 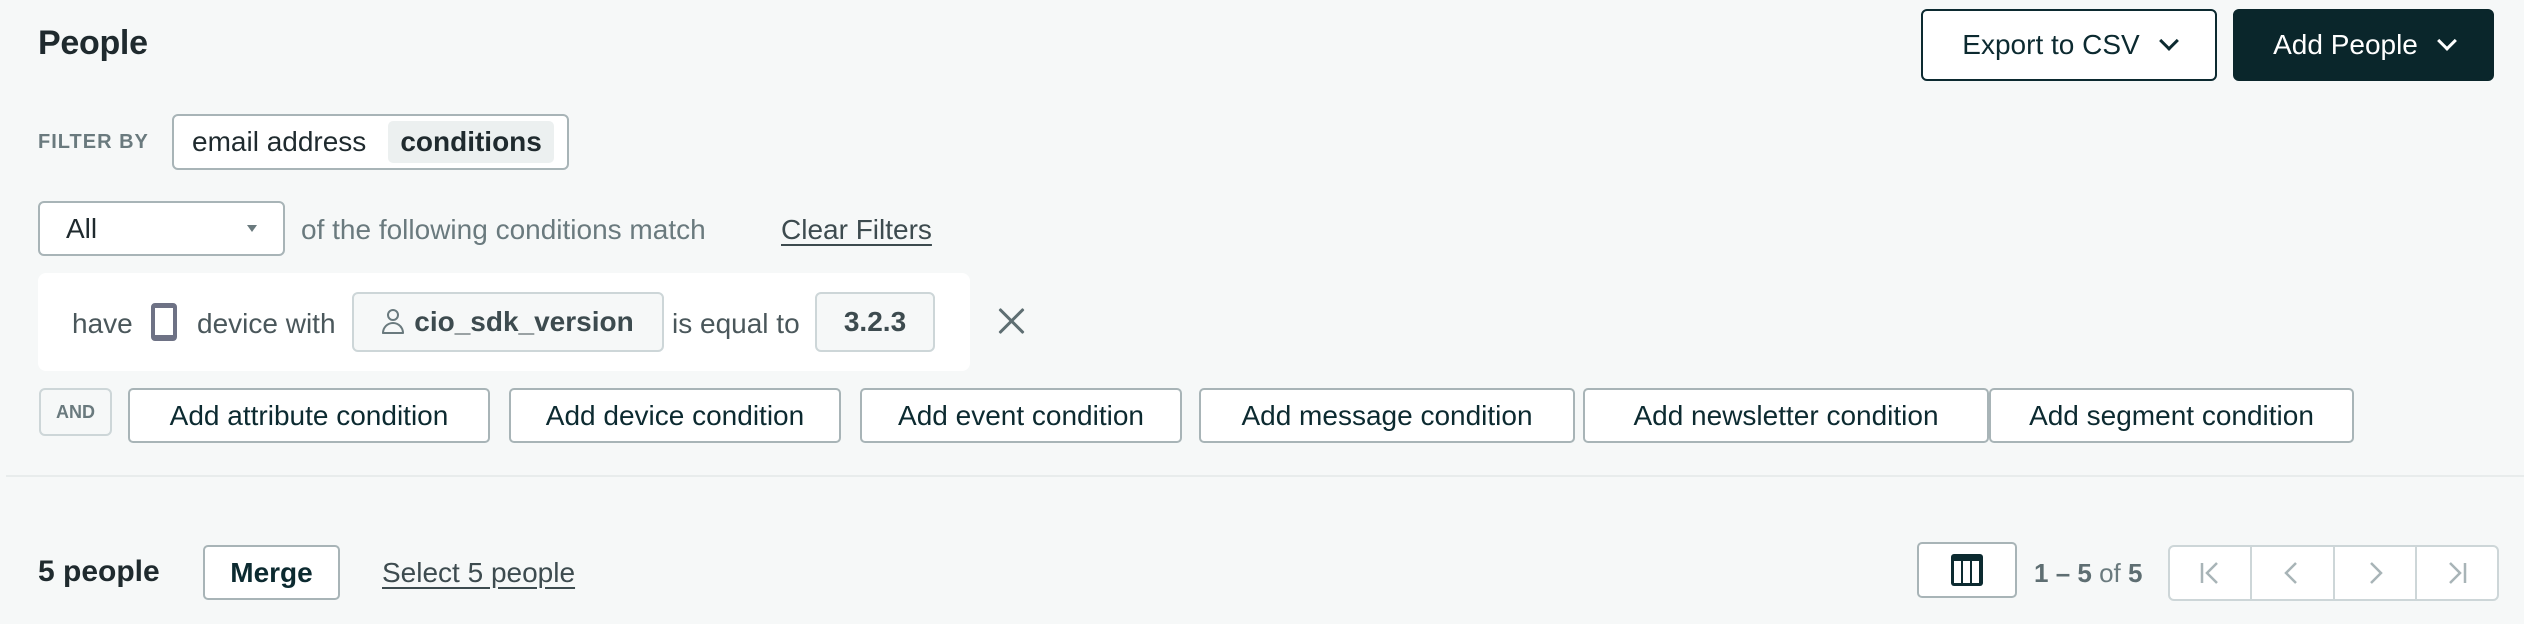 I want to click on select-all-people-link: Select 5 people, so click(x=478, y=573).